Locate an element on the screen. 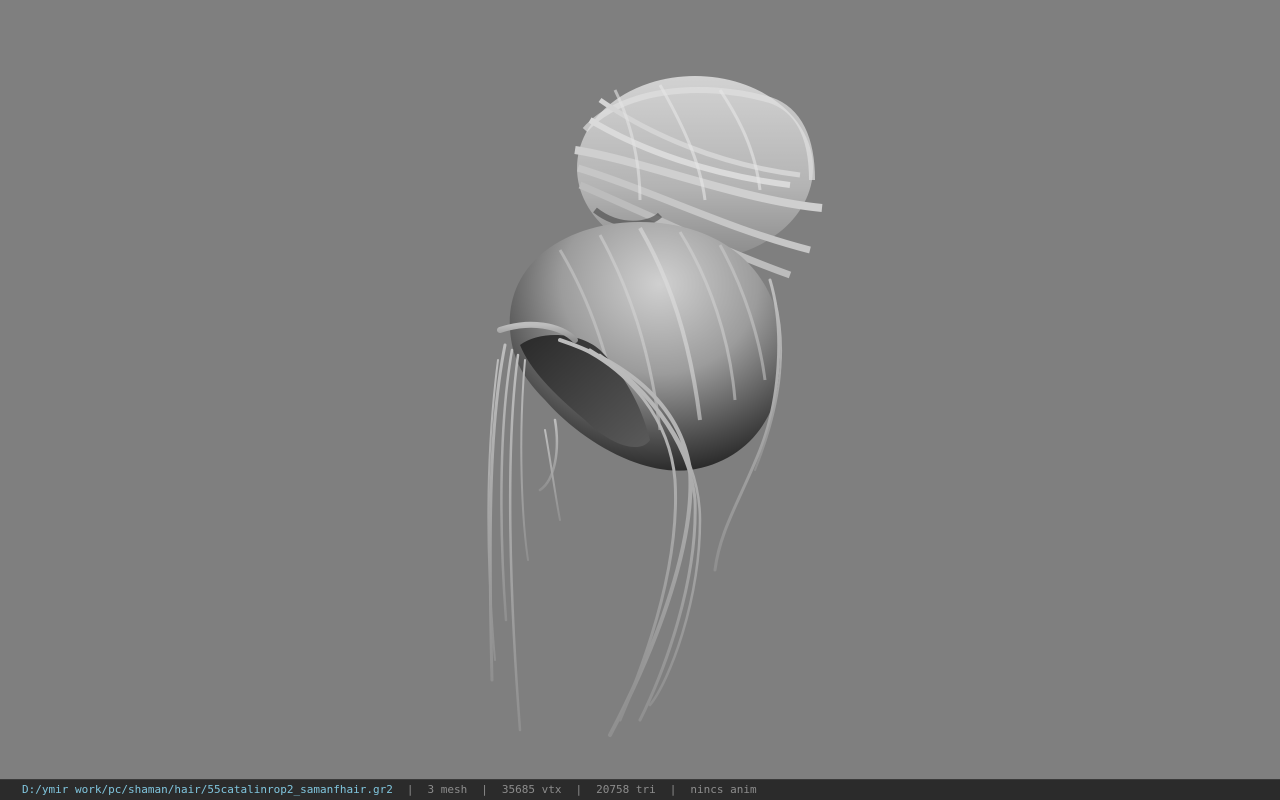 Image resolution: width=1280 pixels, height=800 pixels. triangle-count-label: 20758 tri is located at coordinates (626, 789).